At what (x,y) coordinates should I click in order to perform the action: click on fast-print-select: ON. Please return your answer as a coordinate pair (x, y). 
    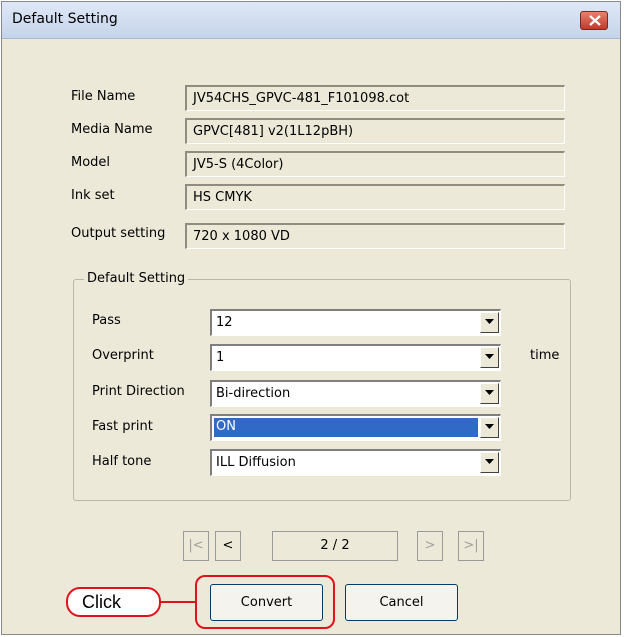
    Looking at the image, I should click on (355, 427).